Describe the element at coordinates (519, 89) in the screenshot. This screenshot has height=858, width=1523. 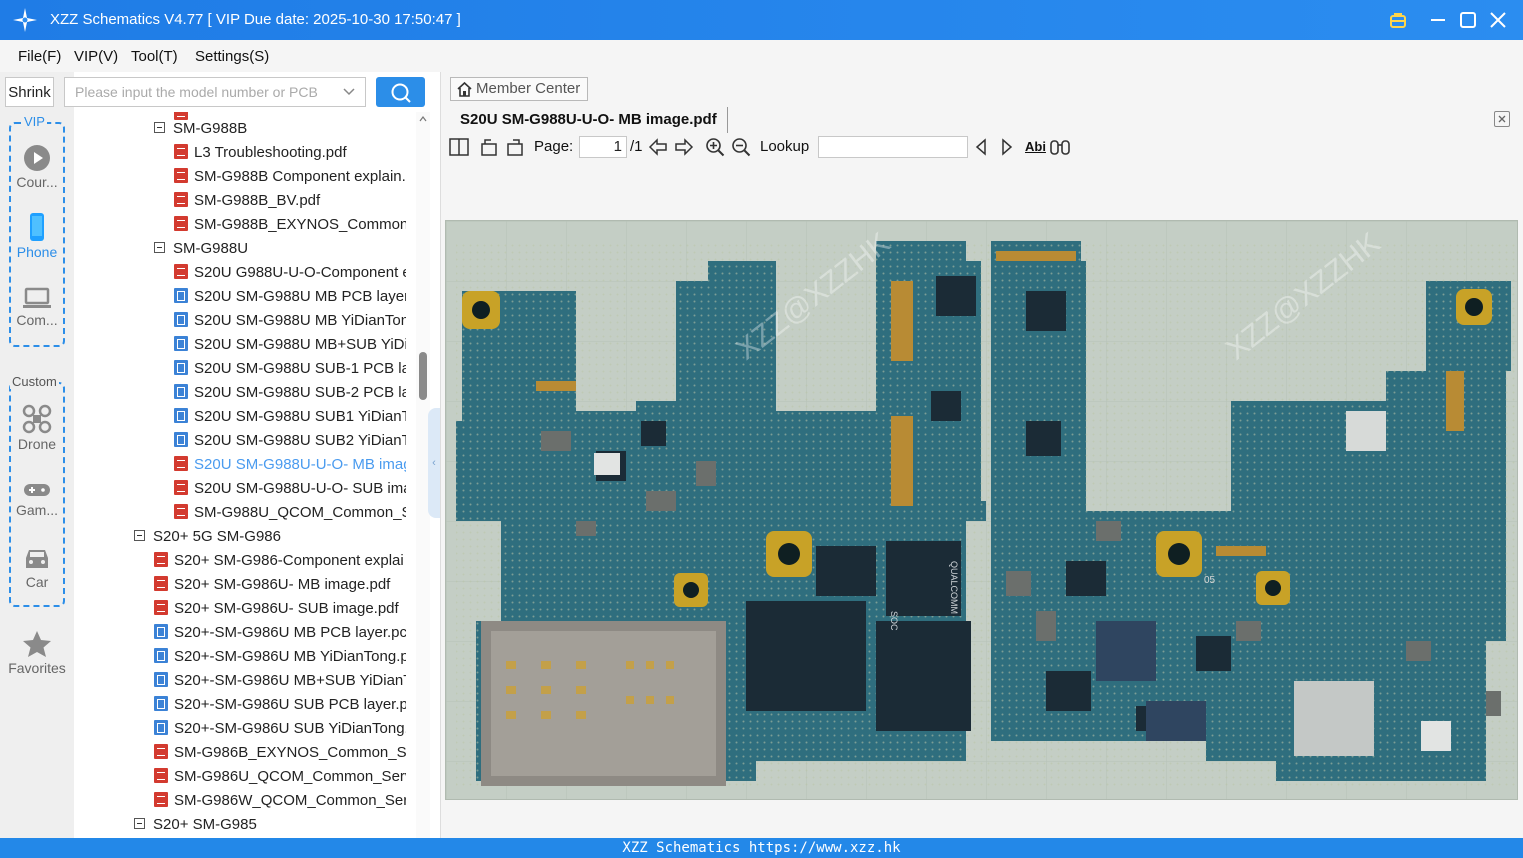
I see `member-center-button: Member Center` at that location.